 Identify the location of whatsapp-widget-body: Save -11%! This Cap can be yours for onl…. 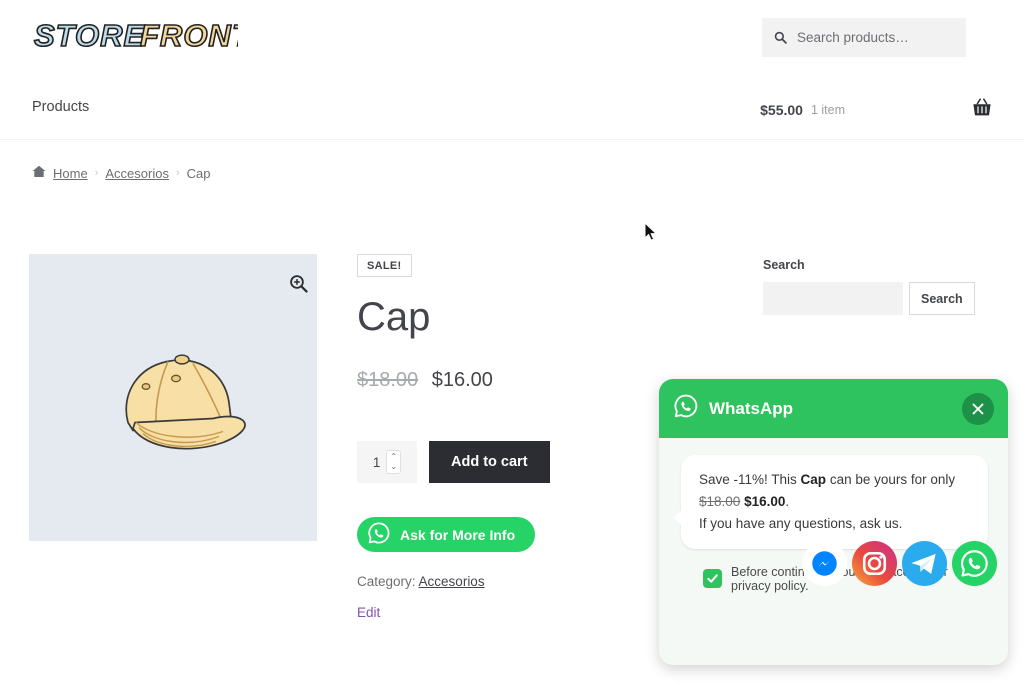
(833, 515).